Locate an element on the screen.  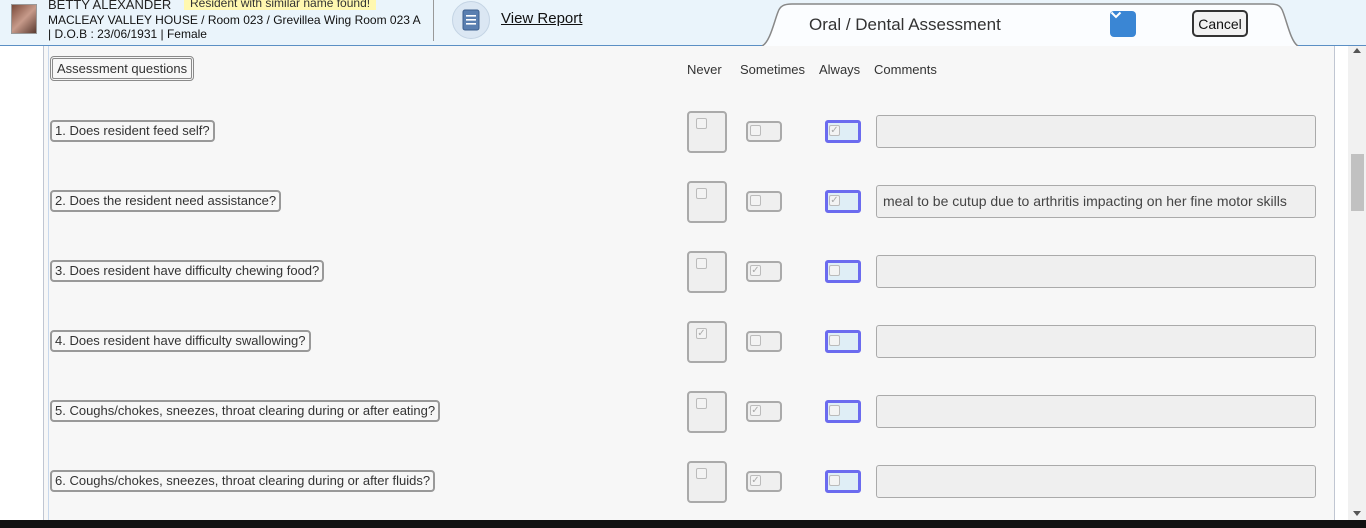
window-bottom-bar is located at coordinates (683, 524).